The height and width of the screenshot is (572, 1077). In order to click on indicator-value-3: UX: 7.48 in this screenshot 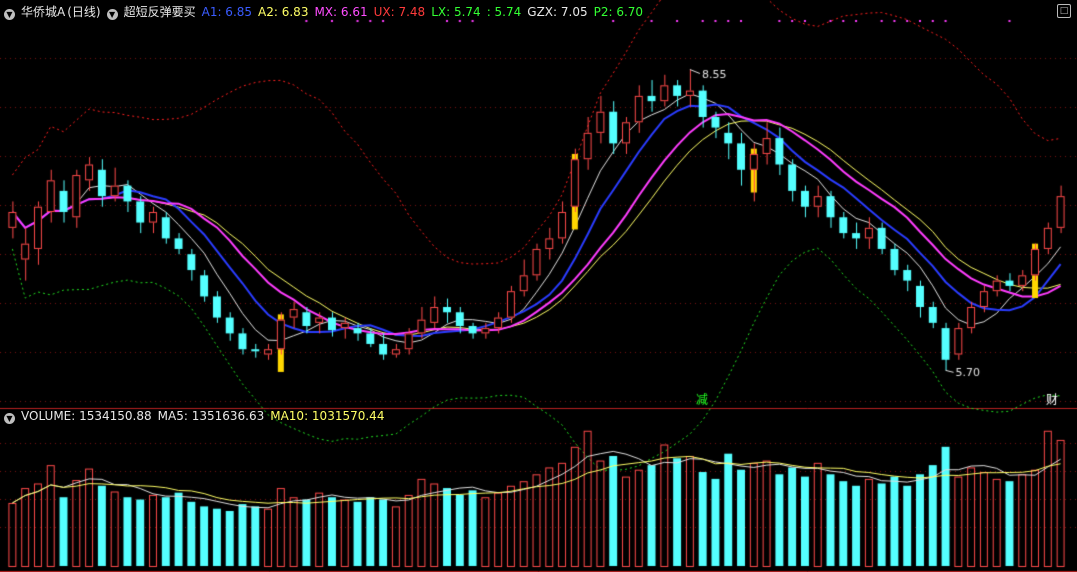, I will do `click(399, 12)`.